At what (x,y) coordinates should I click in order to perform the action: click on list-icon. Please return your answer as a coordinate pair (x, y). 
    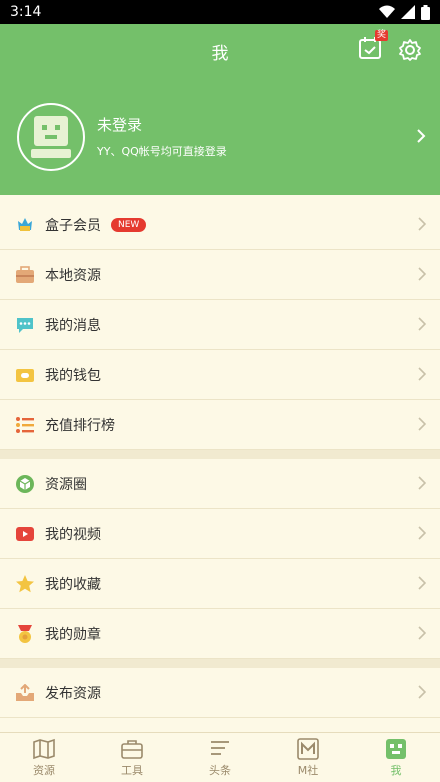
    Looking at the image, I should click on (25, 425).